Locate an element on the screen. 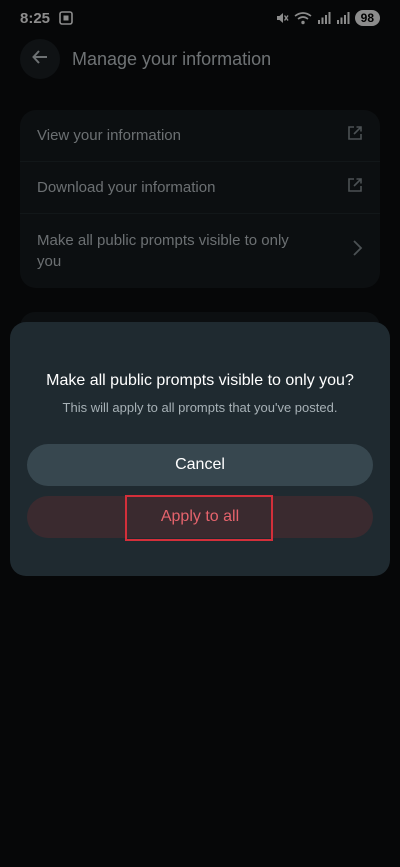  highlight-box is located at coordinates (199, 518).